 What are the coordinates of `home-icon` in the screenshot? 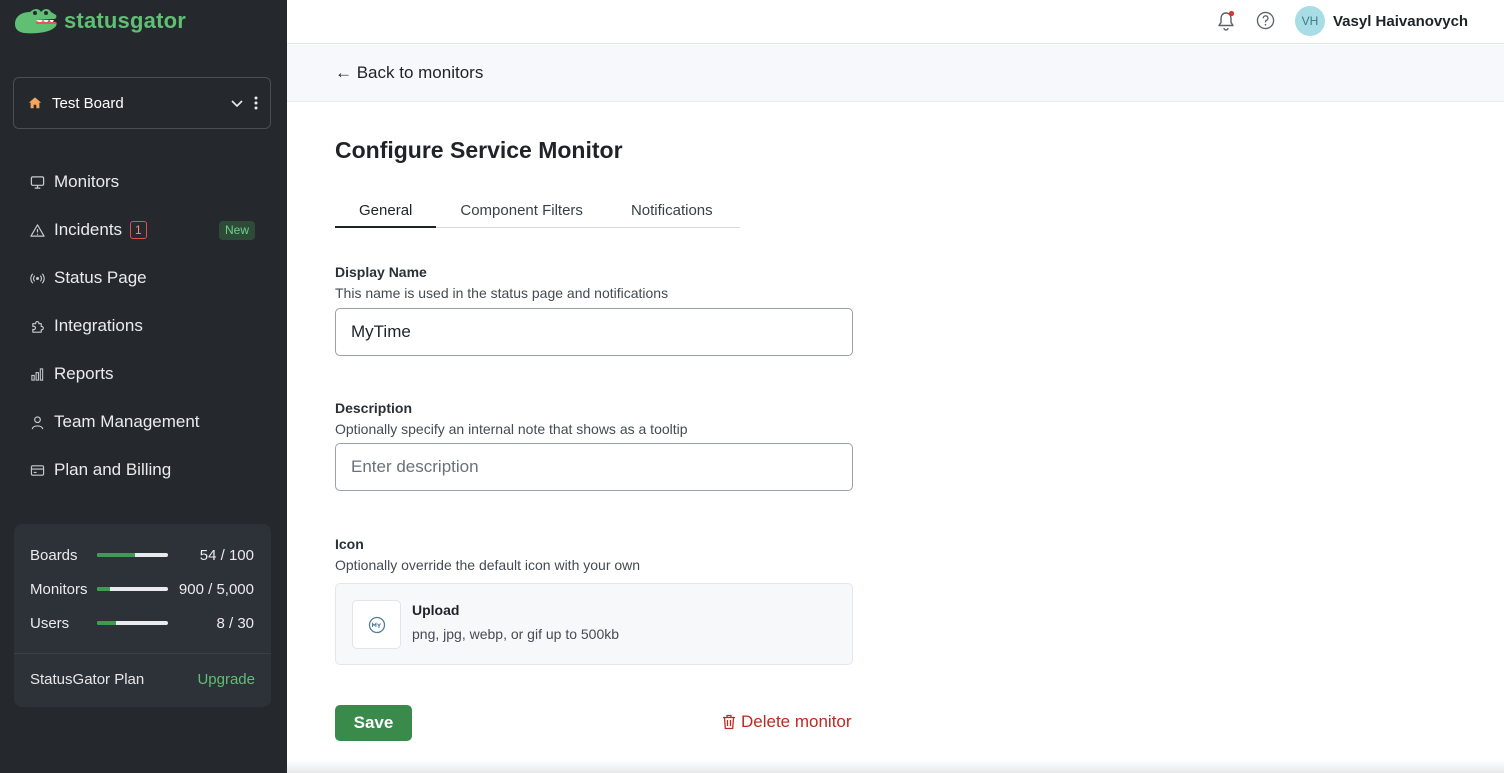 It's located at (35, 103).